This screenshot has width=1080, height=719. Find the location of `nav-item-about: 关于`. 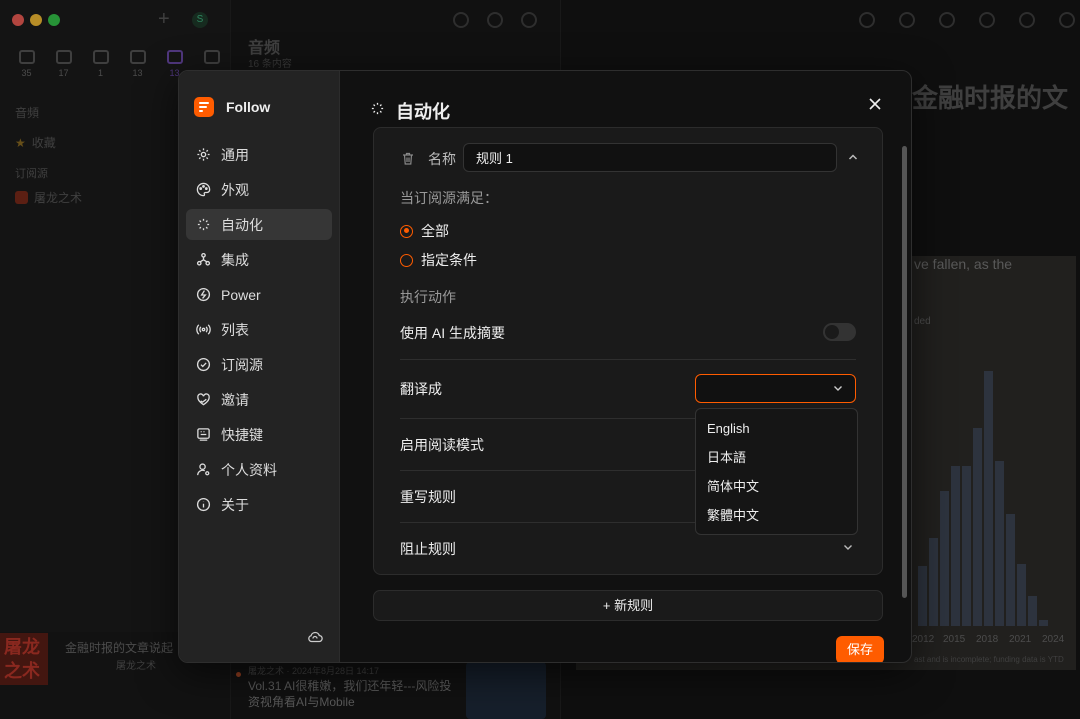

nav-item-about: 关于 is located at coordinates (259, 504).